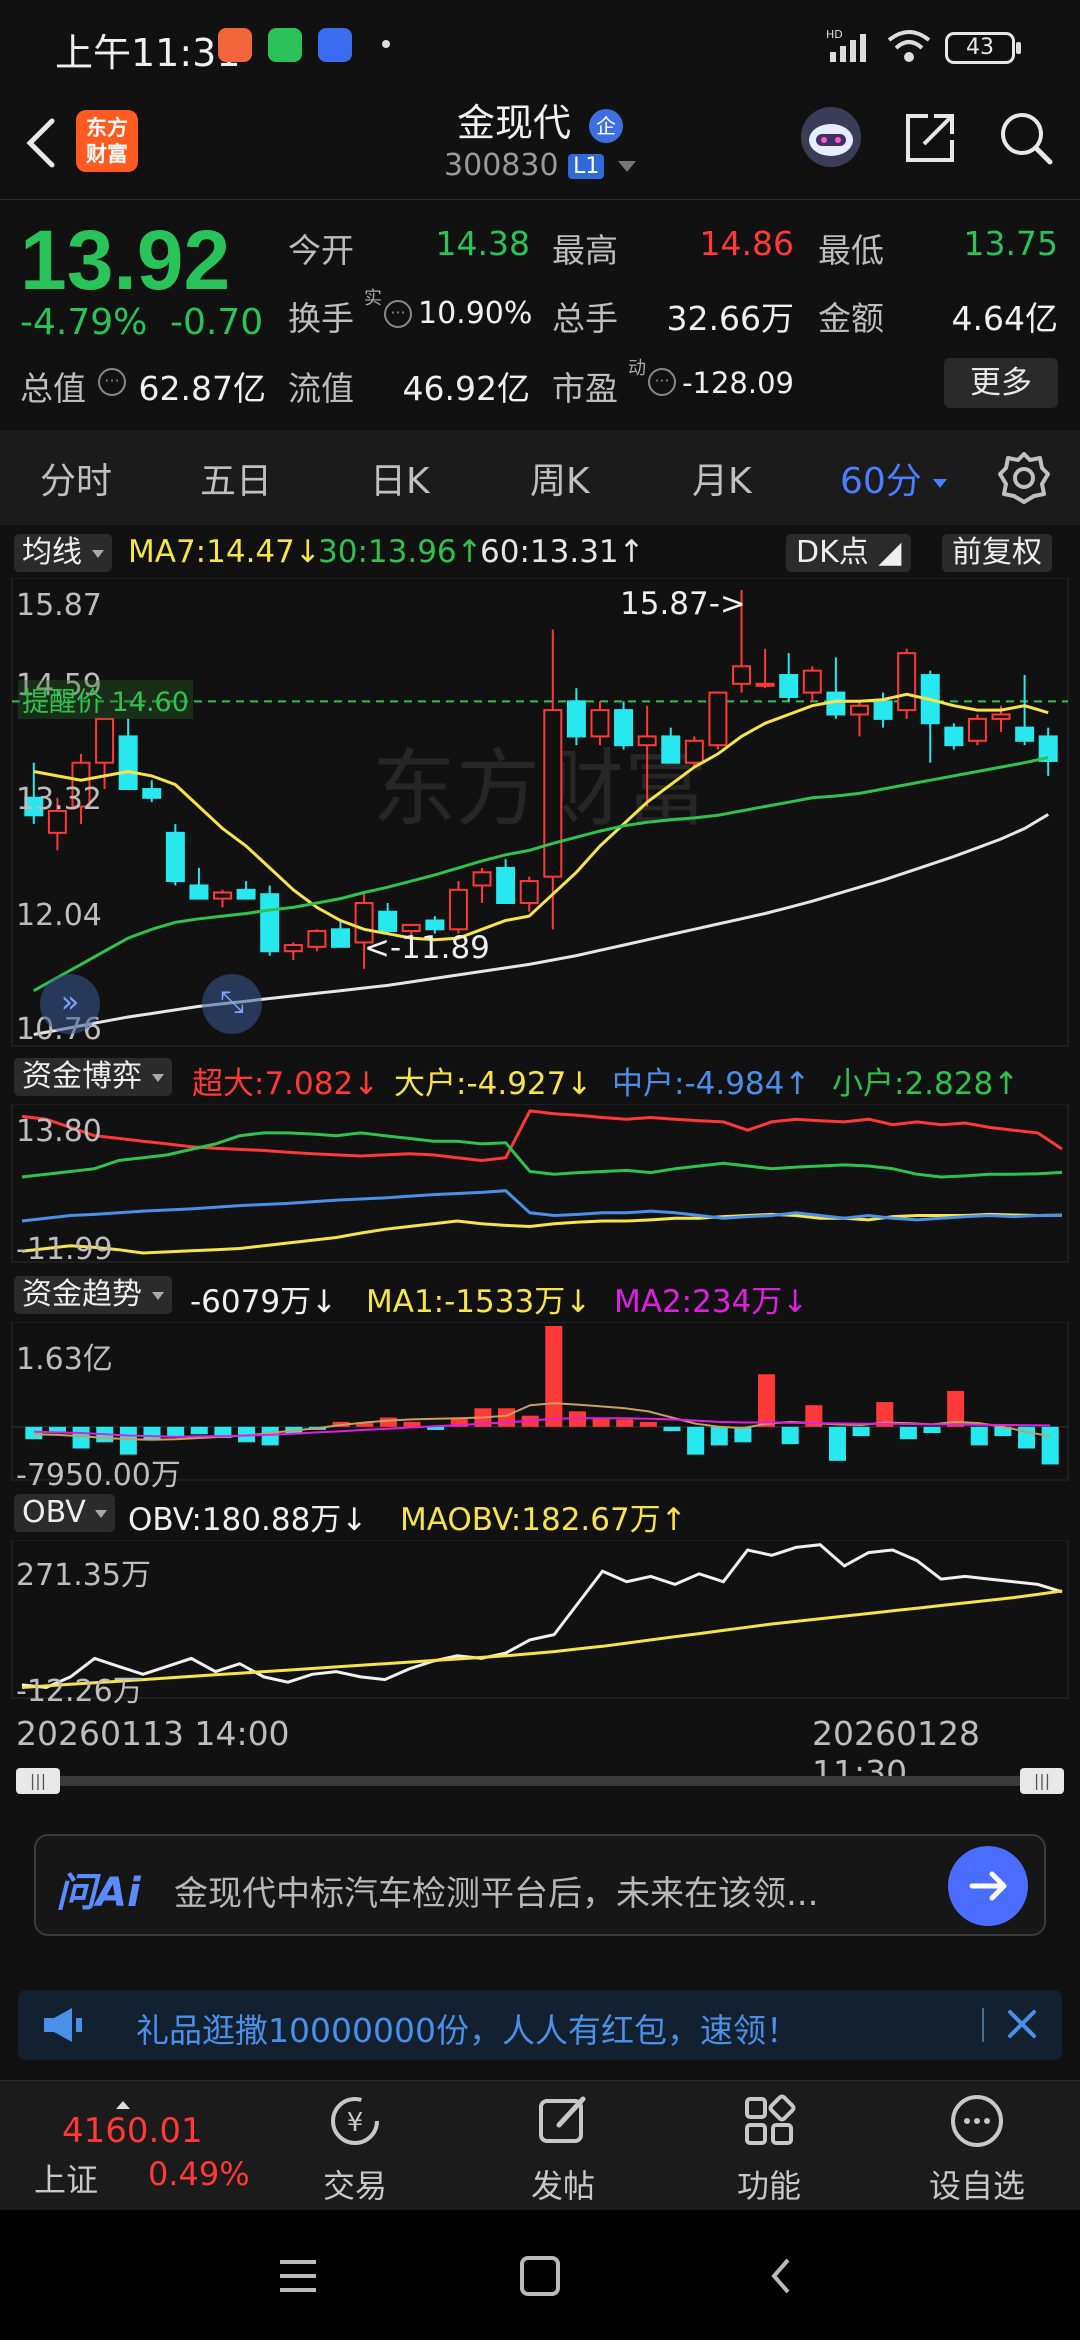 The image size is (1080, 2340). Describe the element at coordinates (711, 1084) in the screenshot. I see `medium-value: 中户:-4.984↑` at that location.